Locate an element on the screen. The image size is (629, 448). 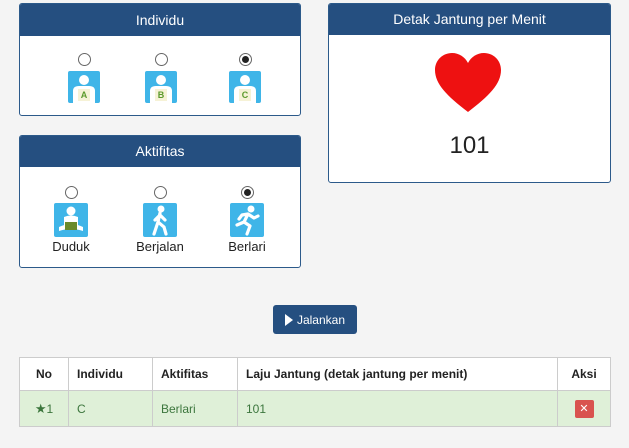
activity-option-berlari: Berlari is located at coordinates (247, 220).